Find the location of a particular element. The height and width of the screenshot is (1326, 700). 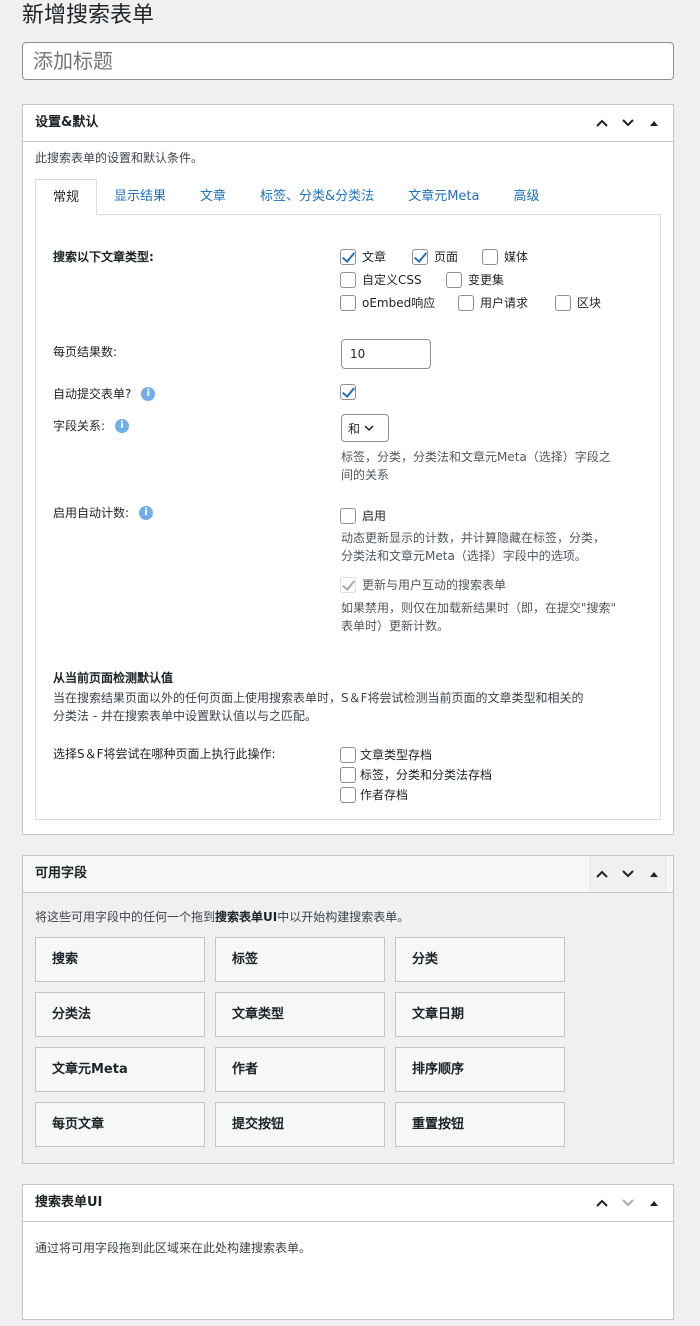

settings-tabs: 常规 显示结果 文章 标签、分类&分类法 文章元Meta 高级 is located at coordinates (295, 197).